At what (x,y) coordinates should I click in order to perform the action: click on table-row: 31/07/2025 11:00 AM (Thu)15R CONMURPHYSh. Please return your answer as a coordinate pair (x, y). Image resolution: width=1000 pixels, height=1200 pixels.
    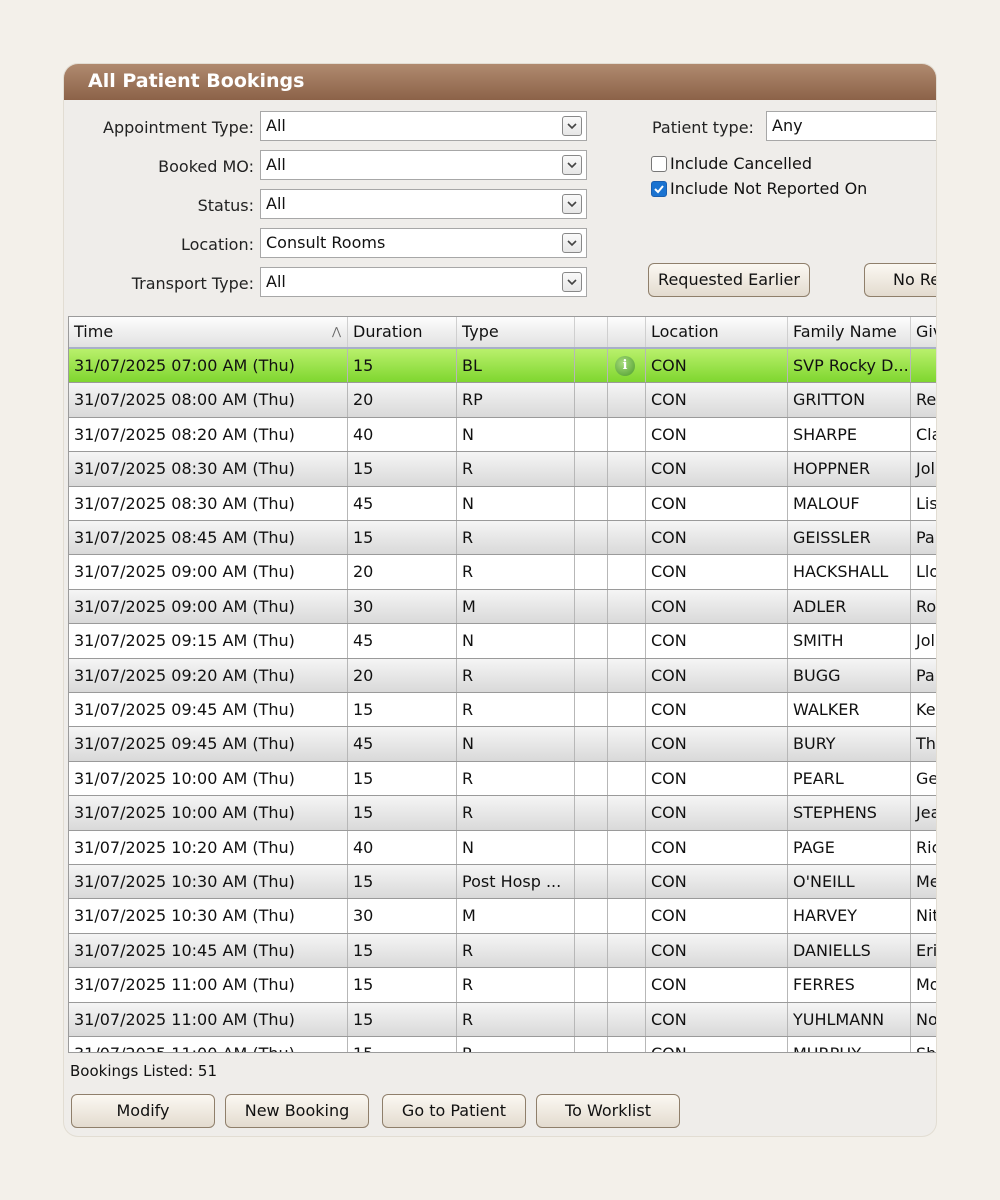
    Looking at the image, I should click on (502, 1044).